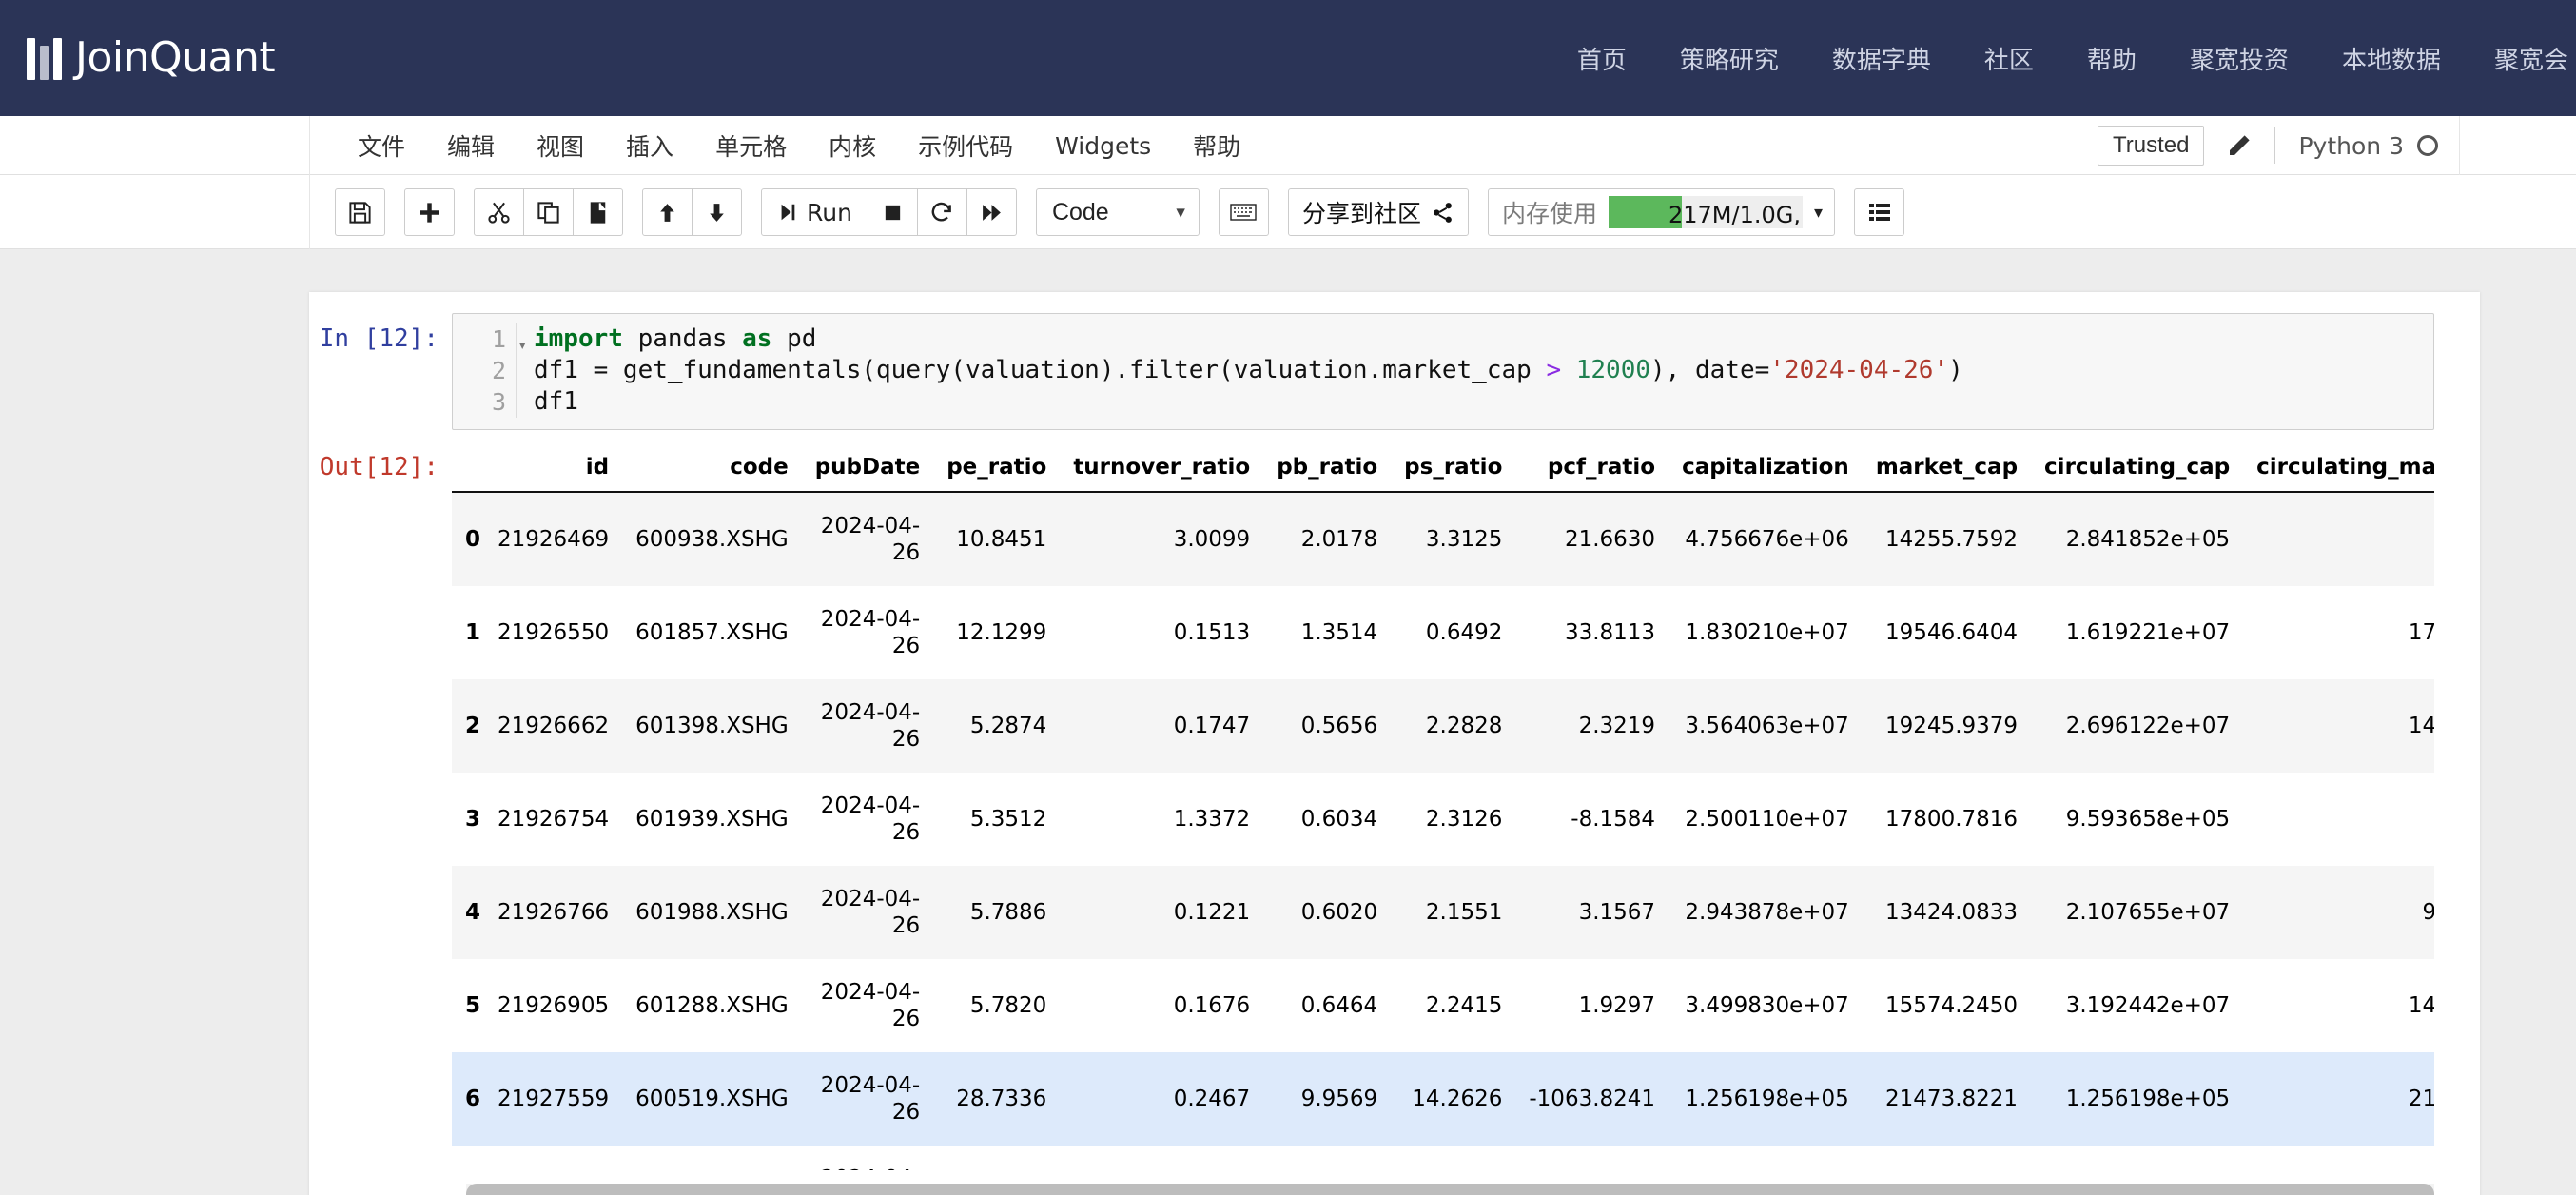 This screenshot has width=2576, height=1195. What do you see at coordinates (548, 212) in the screenshot?
I see `copy-icon` at bounding box center [548, 212].